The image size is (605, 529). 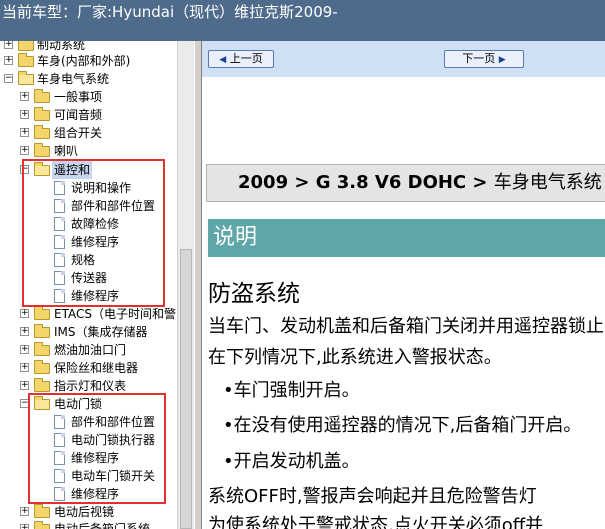 What do you see at coordinates (406, 238) in the screenshot?
I see `section-title-bar: 说明` at bounding box center [406, 238].